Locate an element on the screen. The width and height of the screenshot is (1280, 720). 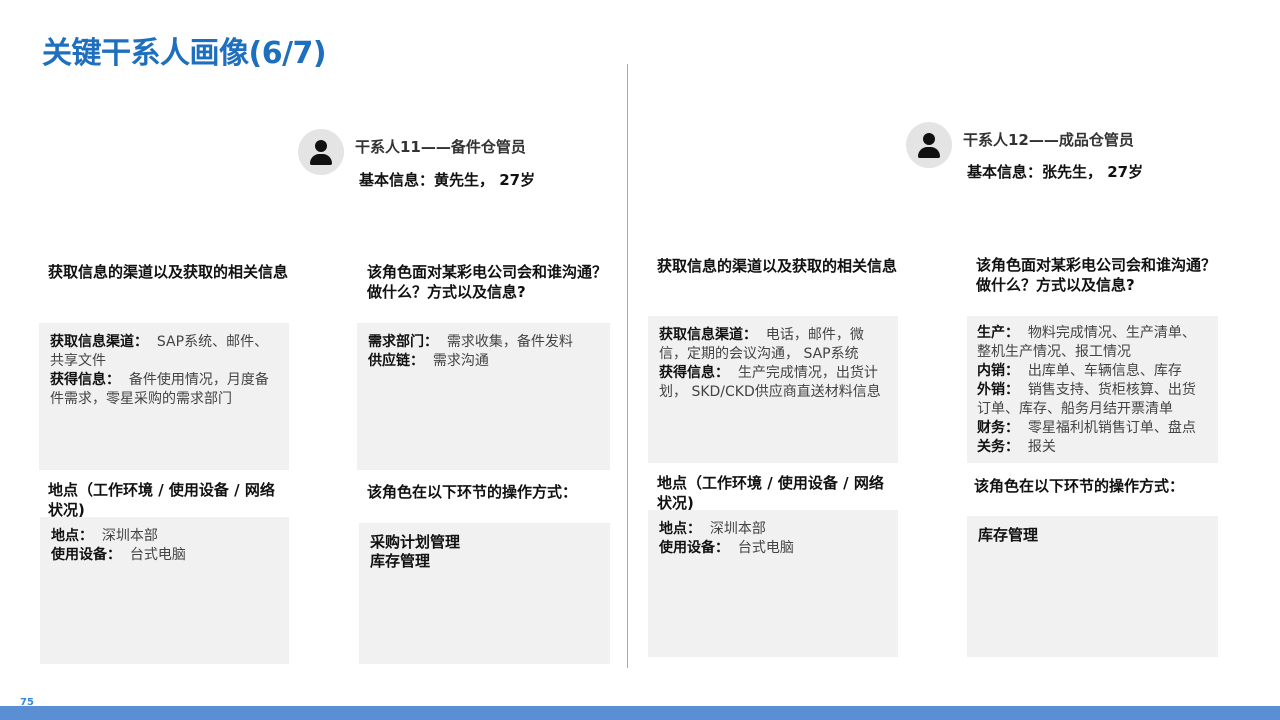
obtained-info-line: 获得信息： 备件使用情况，月度备件需求，零星采购的需求部门 is located at coordinates (159, 389).